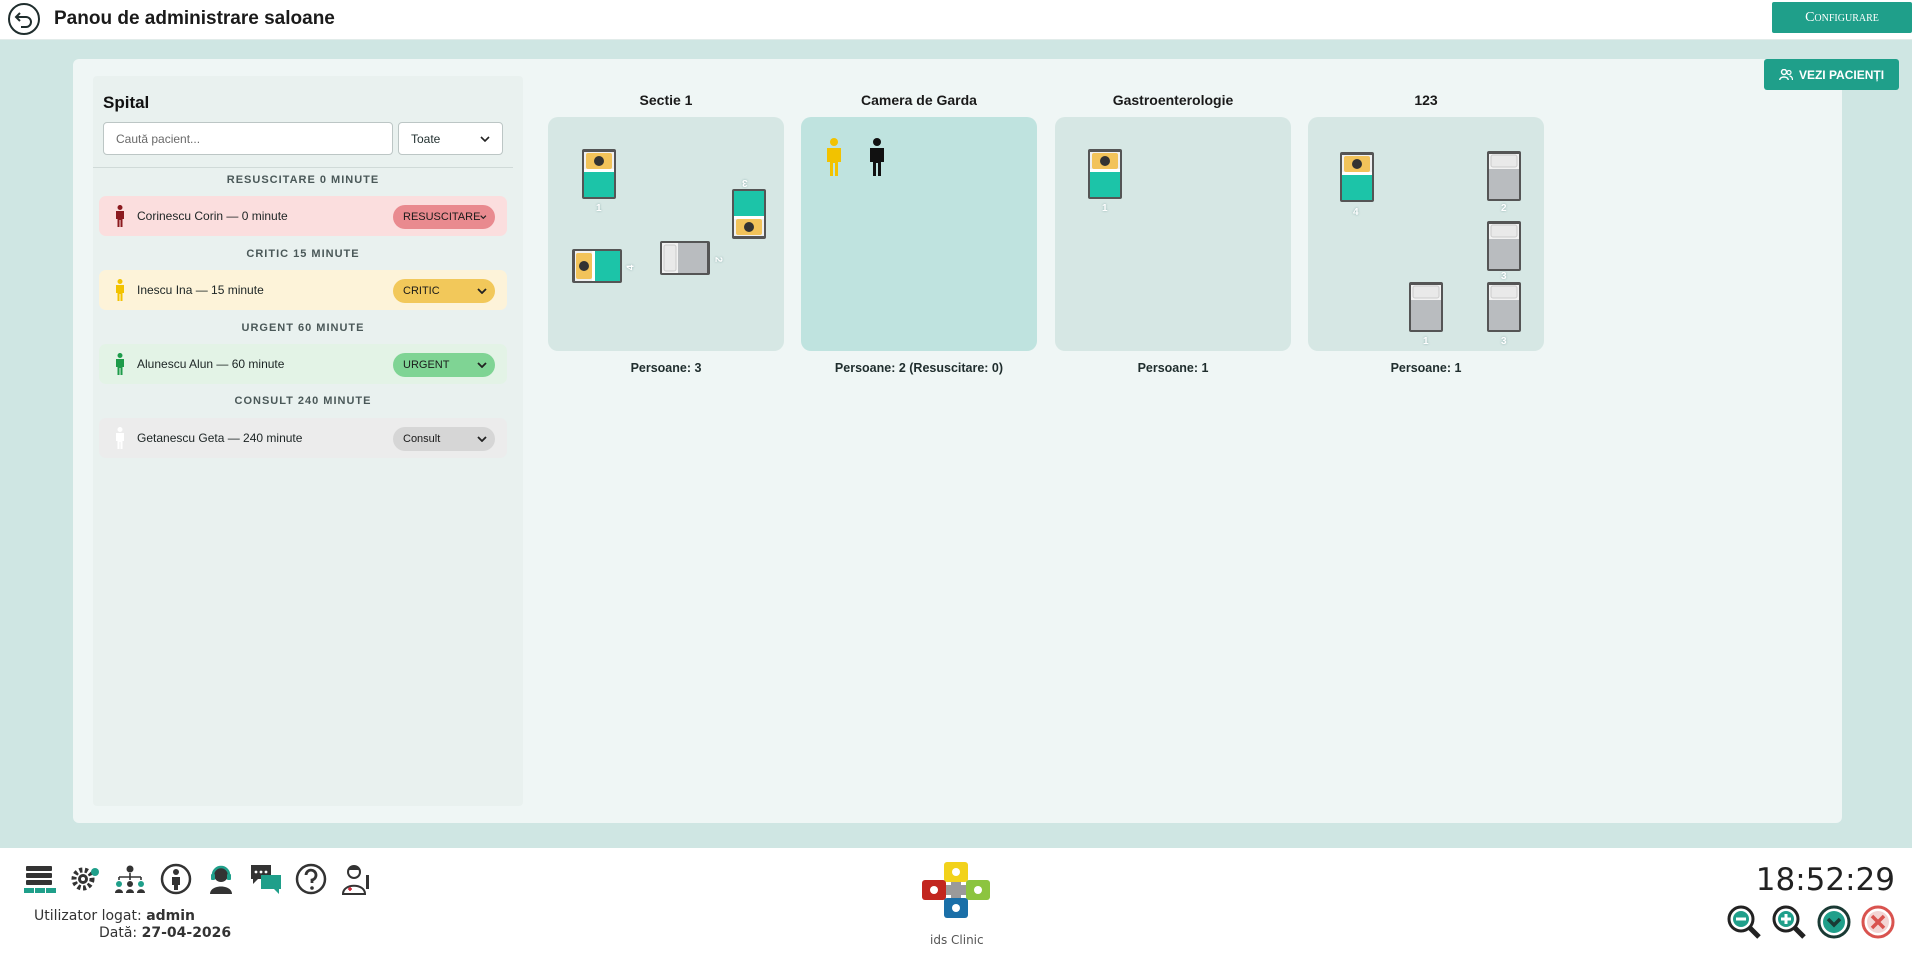 The width and height of the screenshot is (1912, 962). What do you see at coordinates (919, 100) in the screenshot?
I see `room-title-camera-de-garda: Camera de Garda` at bounding box center [919, 100].